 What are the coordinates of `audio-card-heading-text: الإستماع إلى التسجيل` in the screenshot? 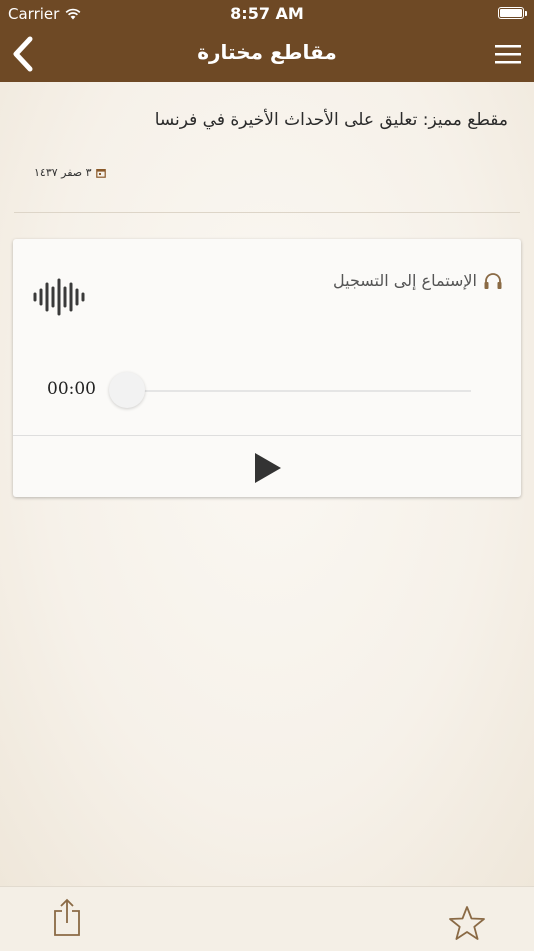 It's located at (405, 280).